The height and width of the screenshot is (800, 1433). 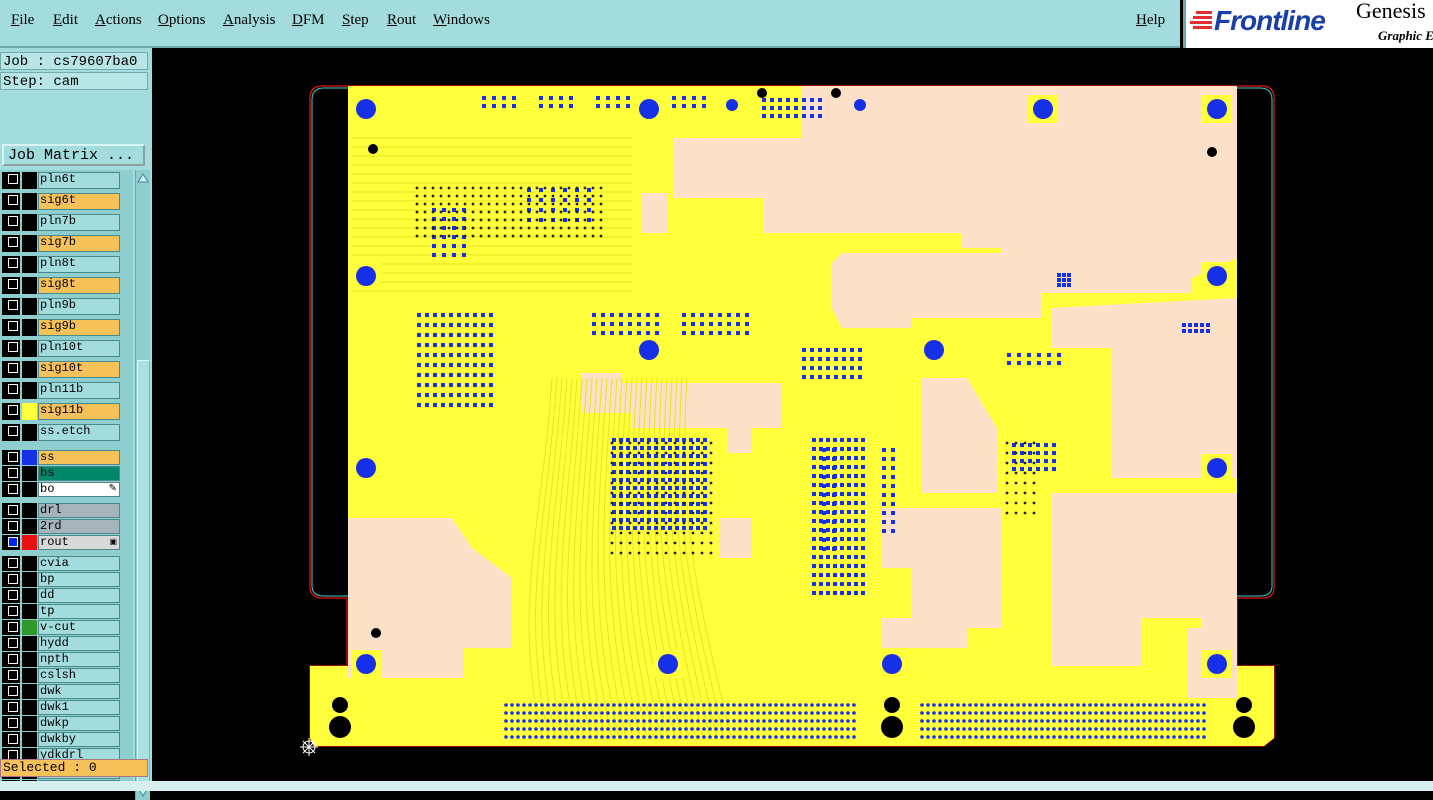 I want to click on menu-analysis: Analysis, so click(x=249, y=20).